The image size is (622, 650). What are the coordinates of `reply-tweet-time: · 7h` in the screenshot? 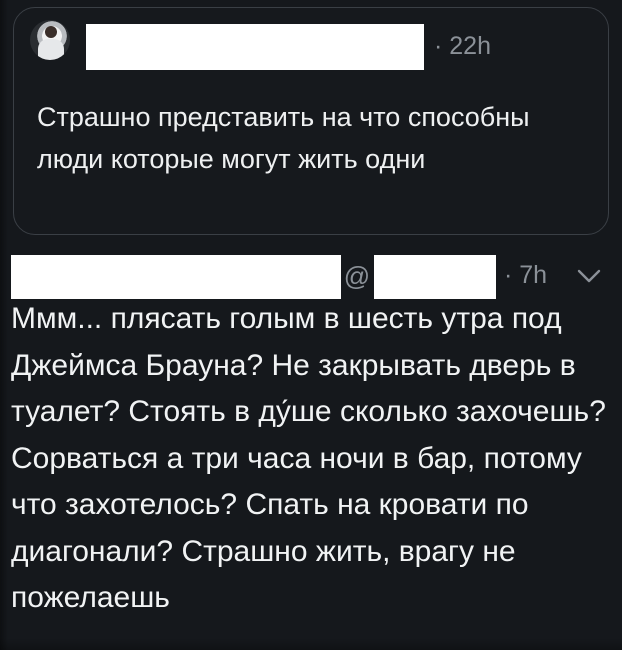 It's located at (525, 275).